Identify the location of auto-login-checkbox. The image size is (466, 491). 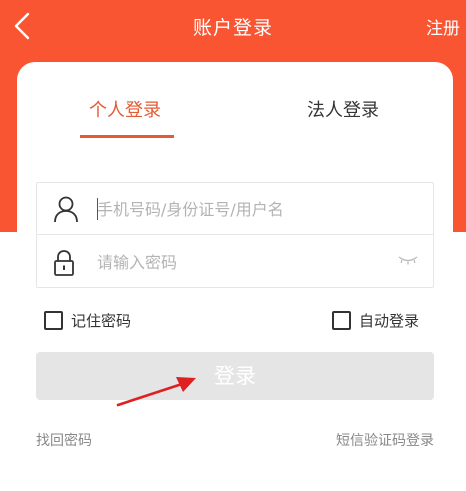
(341, 320).